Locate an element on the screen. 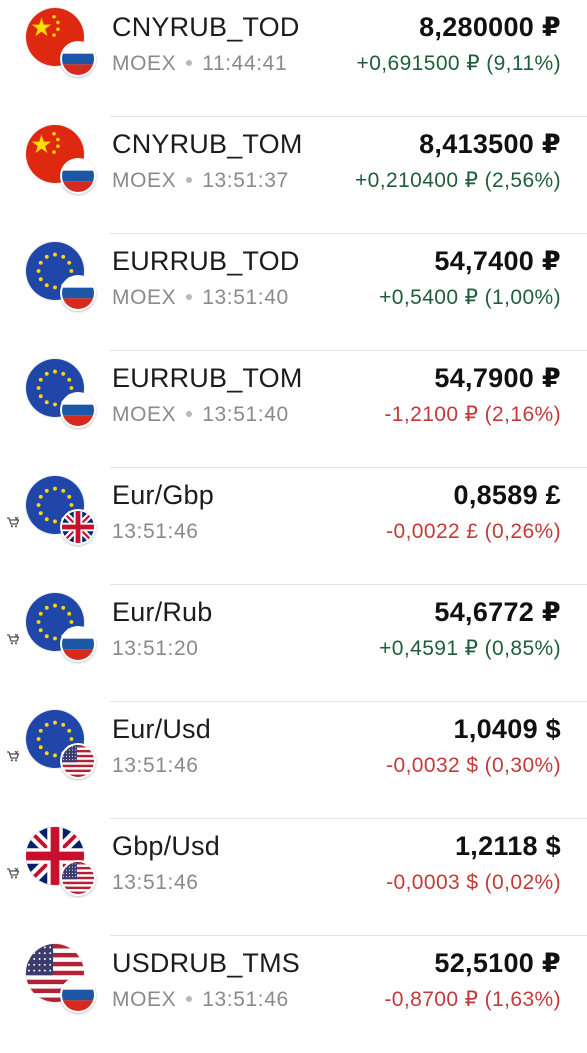 The width and height of the screenshot is (587, 1053). quote-price: 54,7900 ₽ is located at coordinates (497, 378).